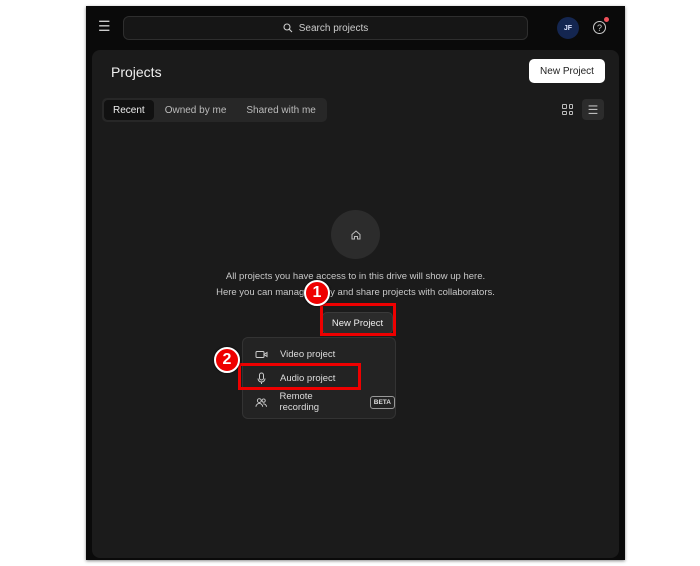 Image resolution: width=700 pixels, height=566 pixels. I want to click on grid-view-icon, so click(567, 109).